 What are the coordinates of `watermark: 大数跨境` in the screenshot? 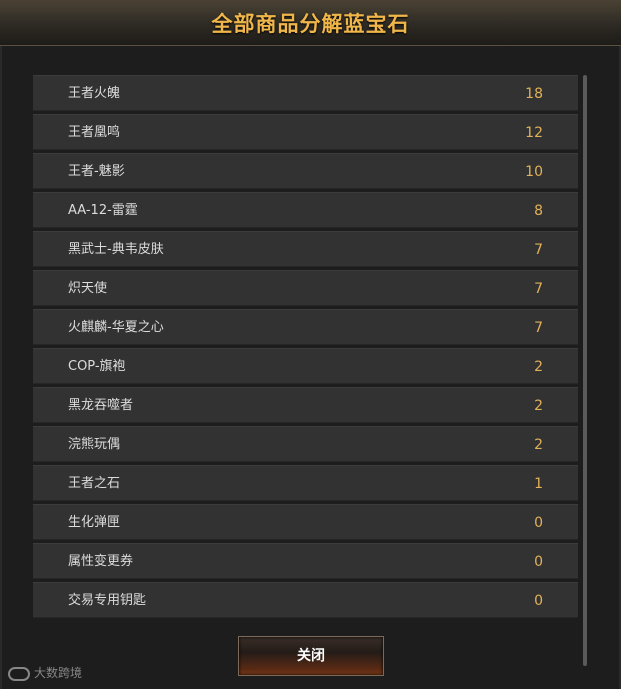 It's located at (45, 672).